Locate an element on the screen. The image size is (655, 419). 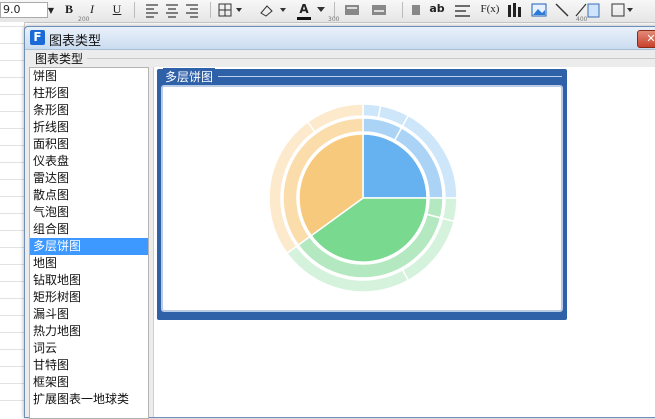
line-tool-icon is located at coordinates (562, 10).